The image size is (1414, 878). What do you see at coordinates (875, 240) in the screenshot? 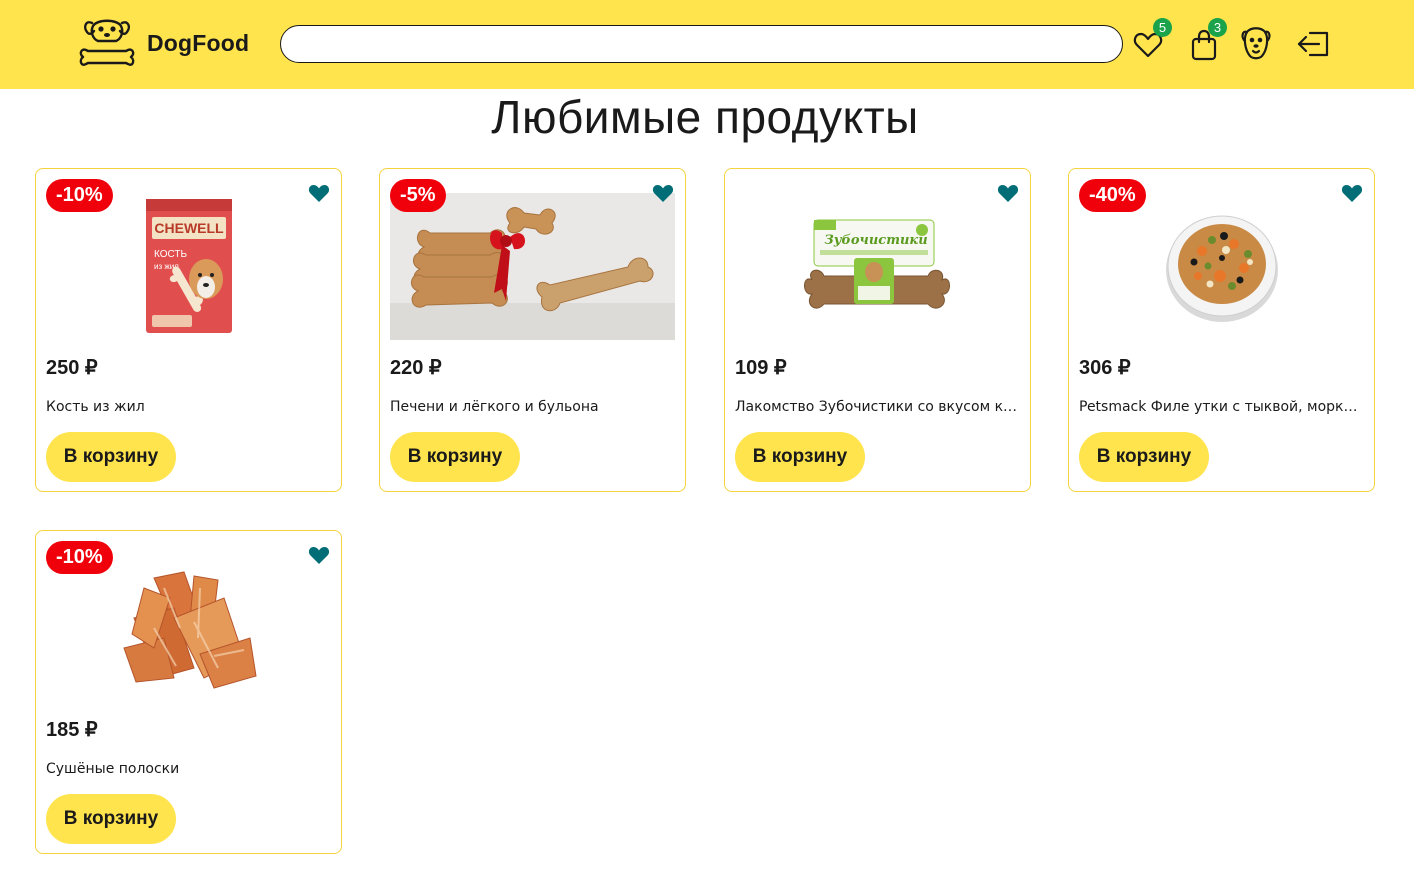
I see `svg-text: Зубочистики` at bounding box center [875, 240].